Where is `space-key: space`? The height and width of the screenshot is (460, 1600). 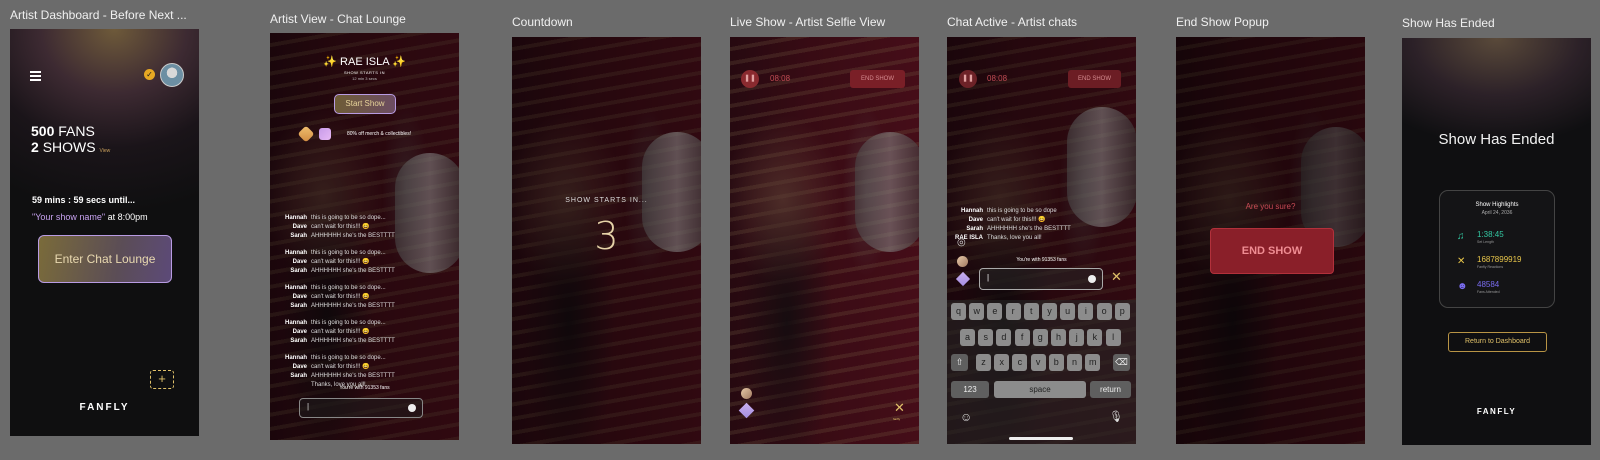
space-key: space is located at coordinates (1040, 389).